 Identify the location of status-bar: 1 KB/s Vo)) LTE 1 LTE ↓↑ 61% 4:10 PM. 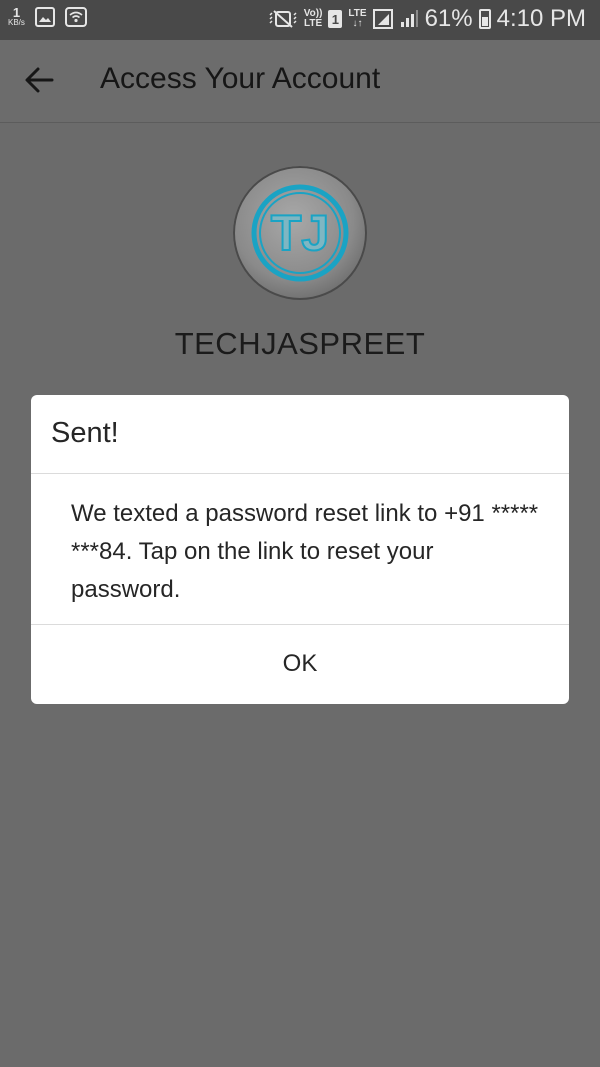
(300, 20).